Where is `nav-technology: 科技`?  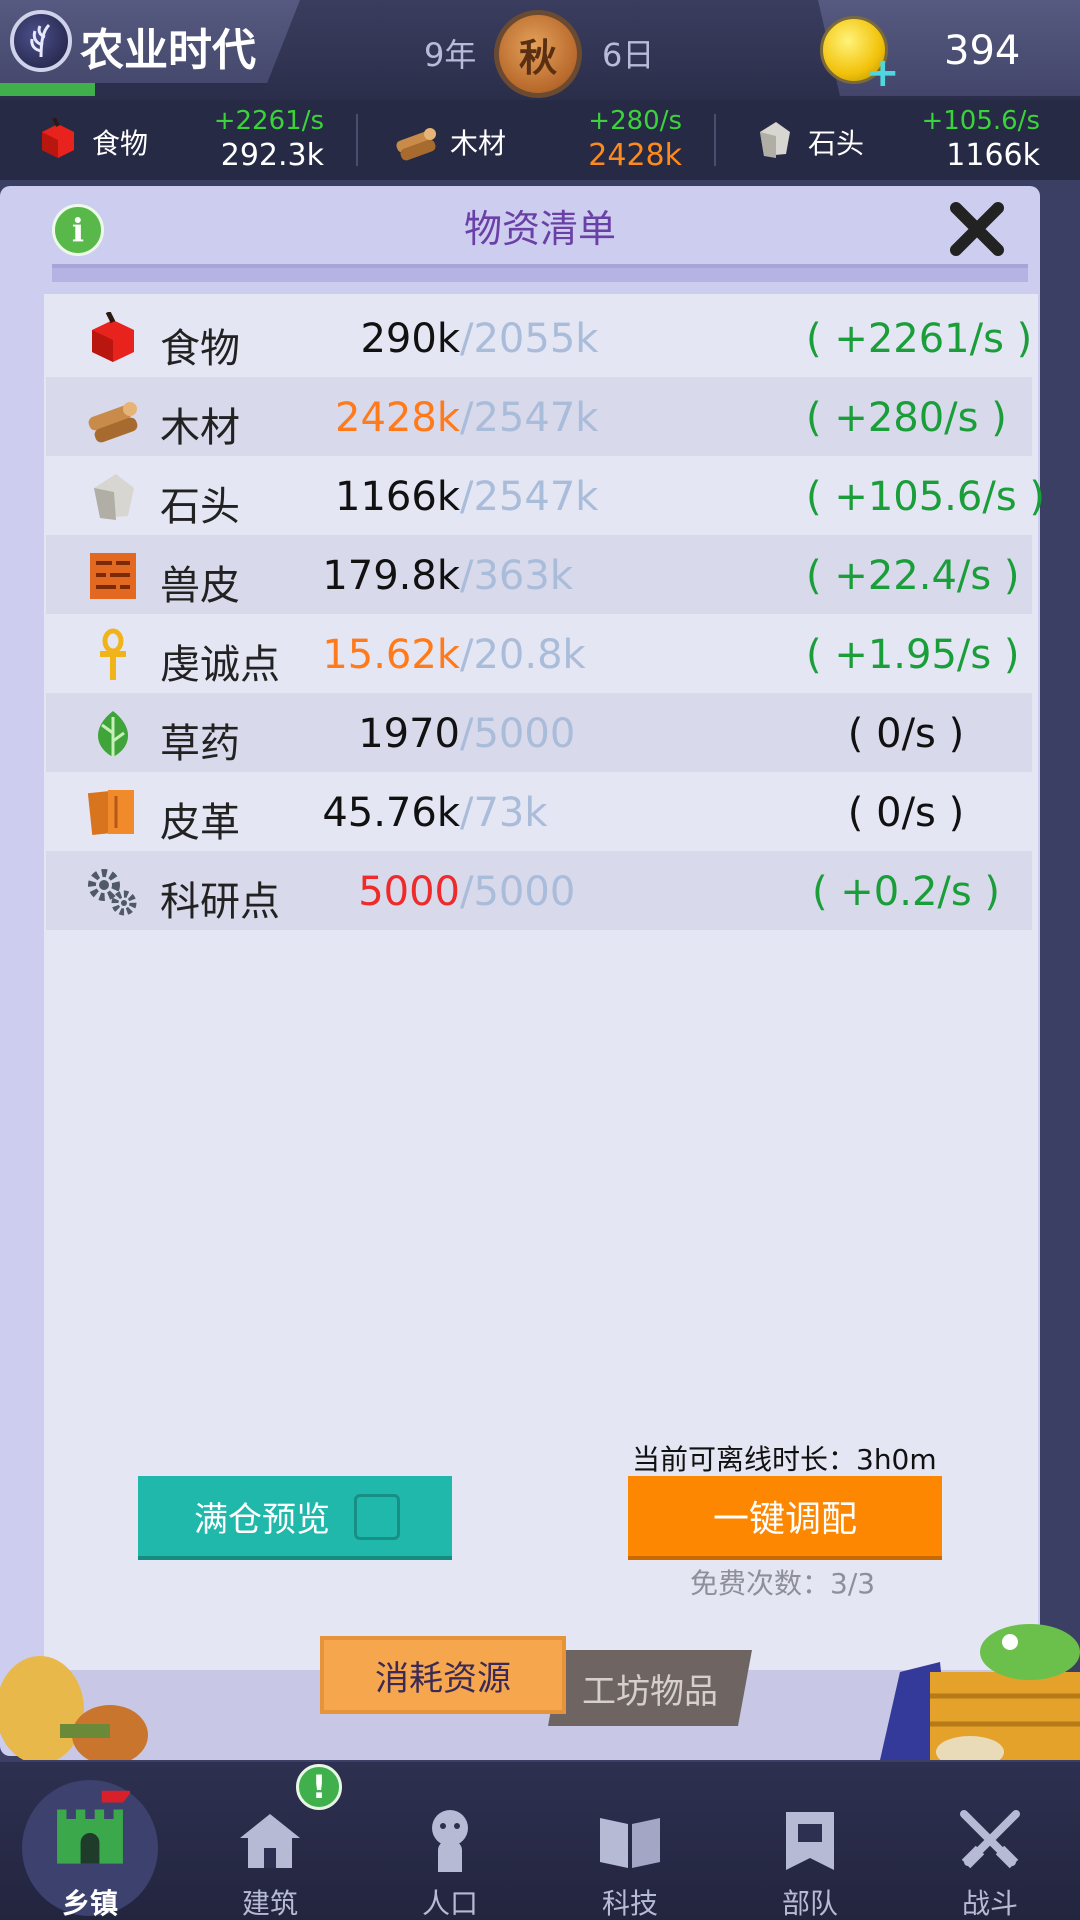
nav-technology: 科技 is located at coordinates (630, 1841).